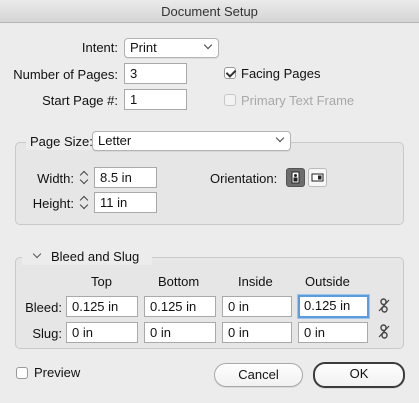 Image resolution: width=419 pixels, height=403 pixels. Describe the element at coordinates (80, 100) in the screenshot. I see `start-page-label: Start Page #:` at that location.